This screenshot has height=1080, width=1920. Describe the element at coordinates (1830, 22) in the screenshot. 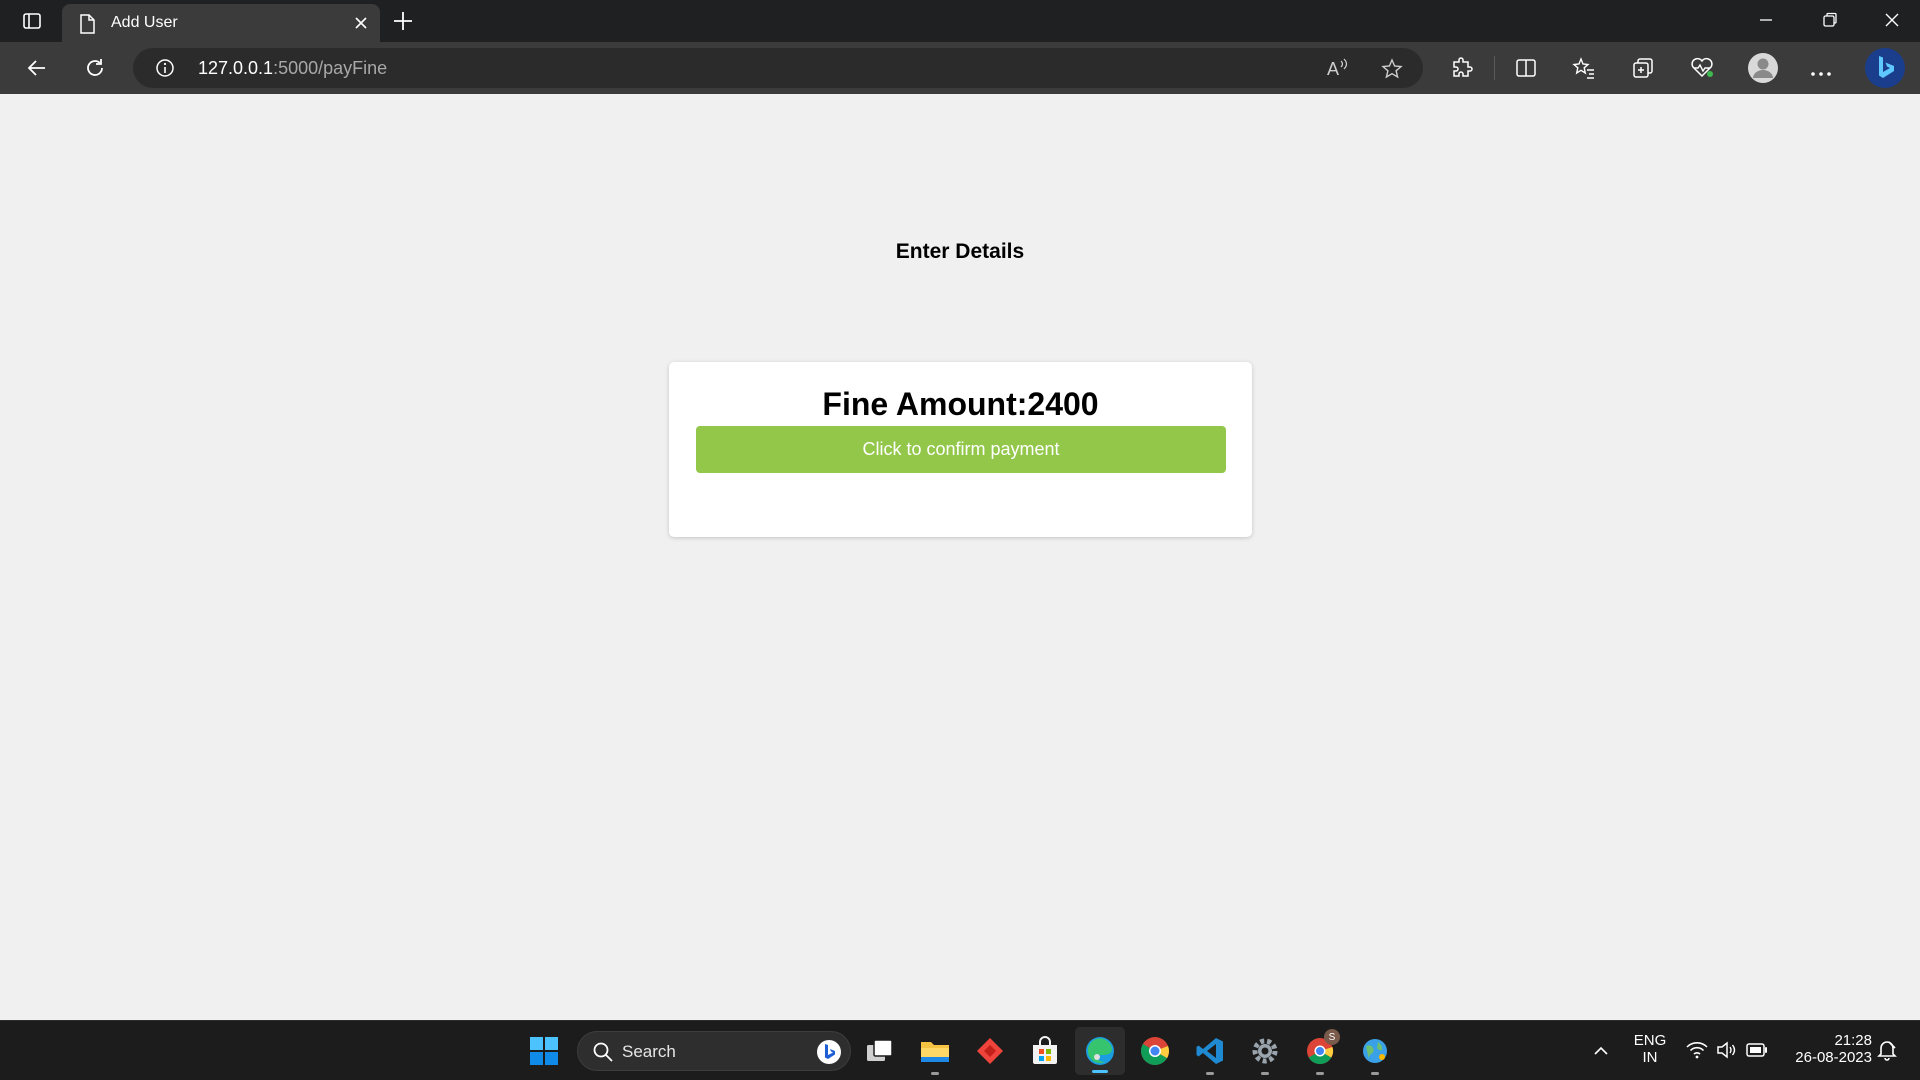

I see `restore-icon` at that location.